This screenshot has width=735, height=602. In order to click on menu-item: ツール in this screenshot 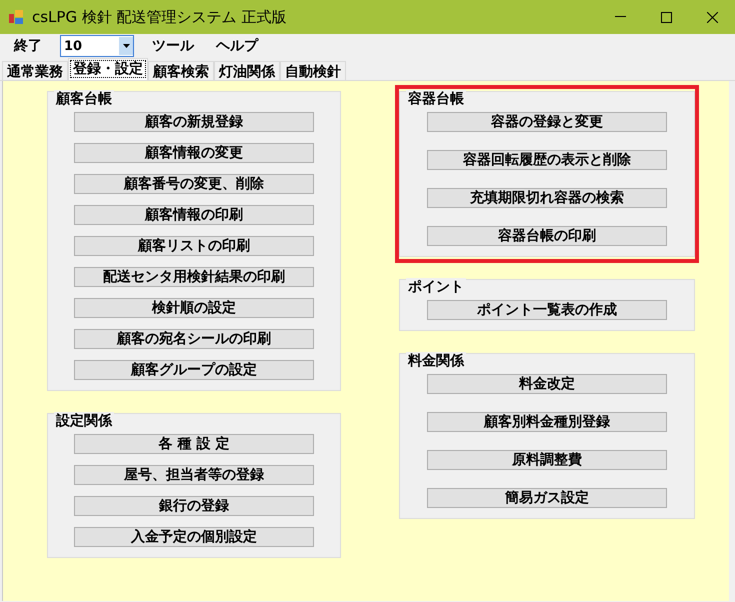, I will do `click(173, 46)`.